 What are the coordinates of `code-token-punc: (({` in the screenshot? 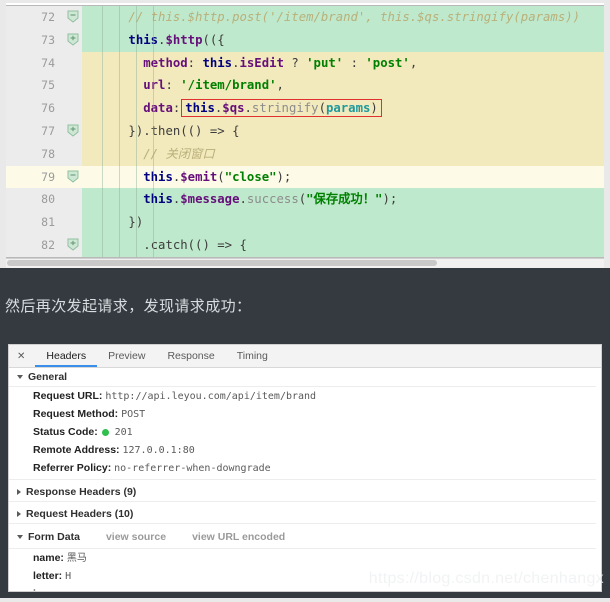 It's located at (213, 39).